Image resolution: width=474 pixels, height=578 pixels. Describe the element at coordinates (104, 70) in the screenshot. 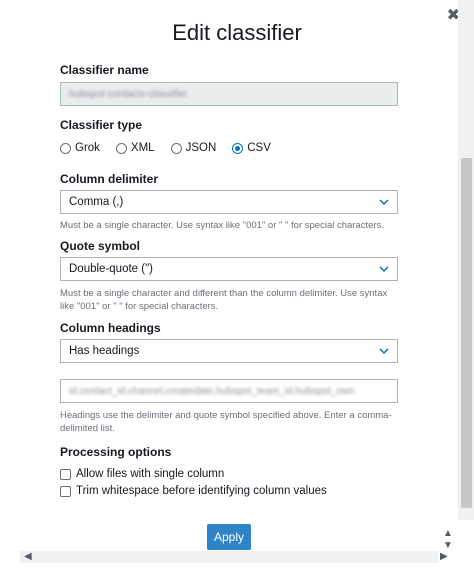

I see `classifier-name-label: Classifier name` at that location.